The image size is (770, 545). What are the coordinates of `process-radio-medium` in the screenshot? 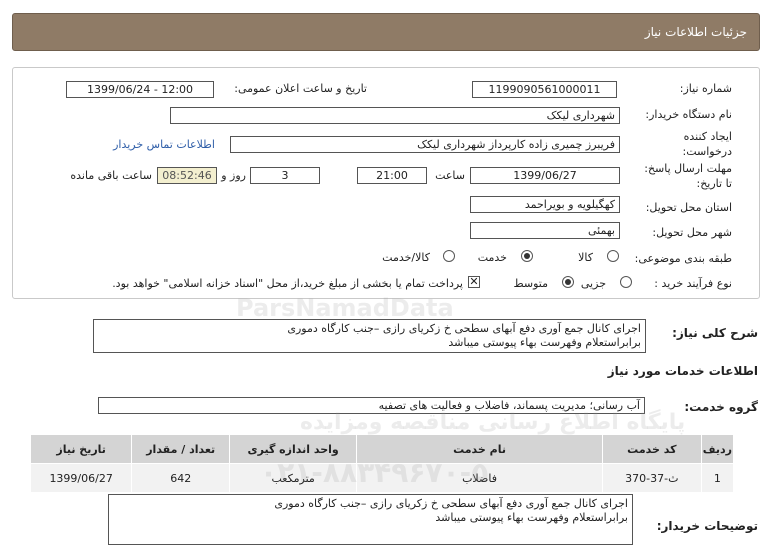 It's located at (568, 282).